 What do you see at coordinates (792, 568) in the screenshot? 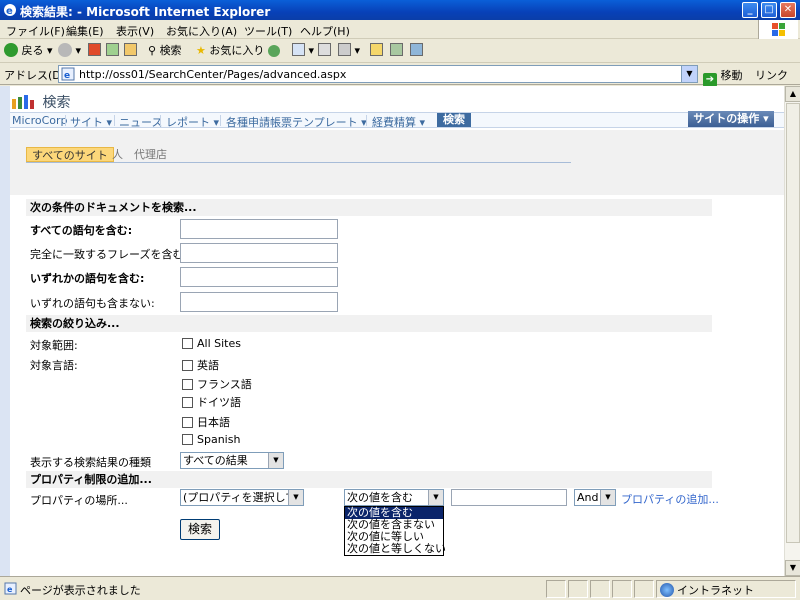
I see `scroll-down-icon: ▼` at bounding box center [792, 568].